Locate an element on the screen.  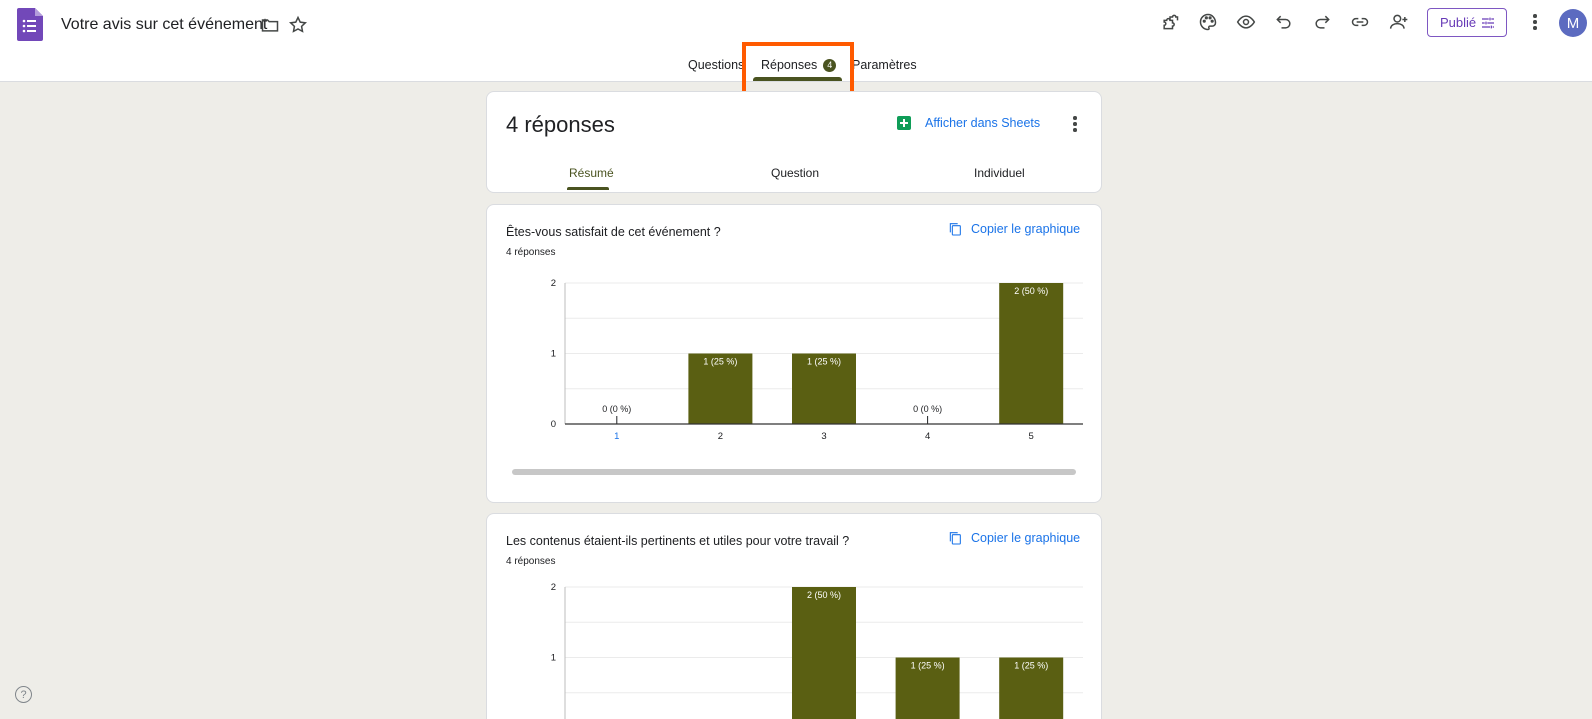
tab-responses: Réponses 4 is located at coordinates (799, 65).